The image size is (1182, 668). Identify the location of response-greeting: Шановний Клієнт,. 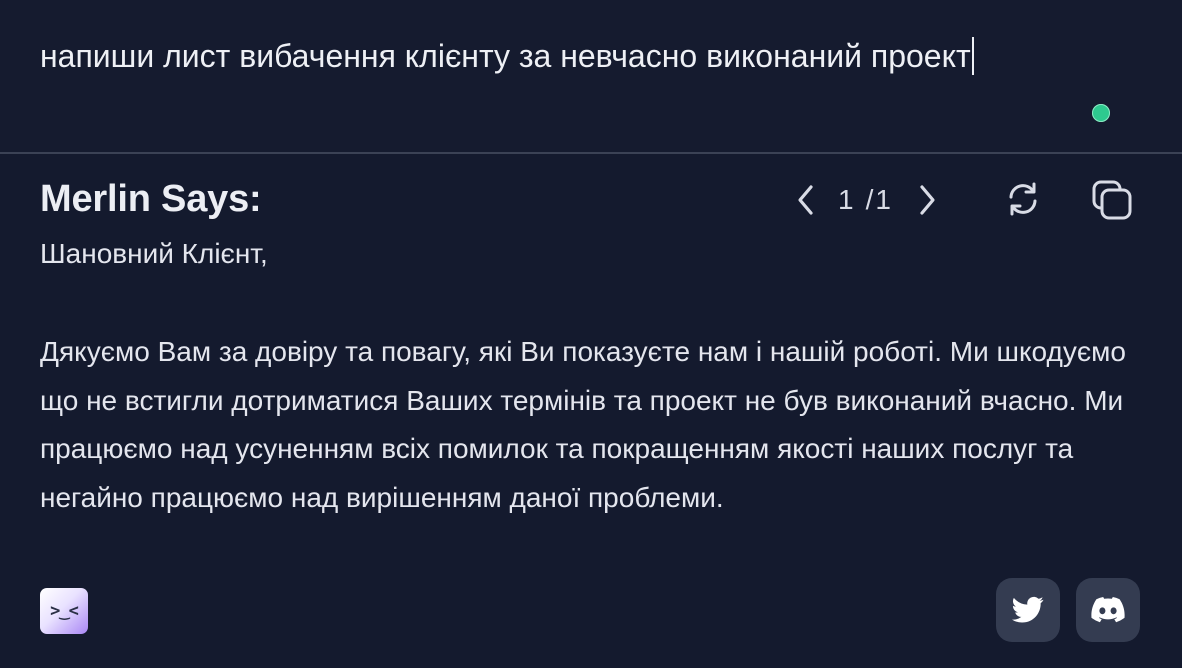
(154, 253).